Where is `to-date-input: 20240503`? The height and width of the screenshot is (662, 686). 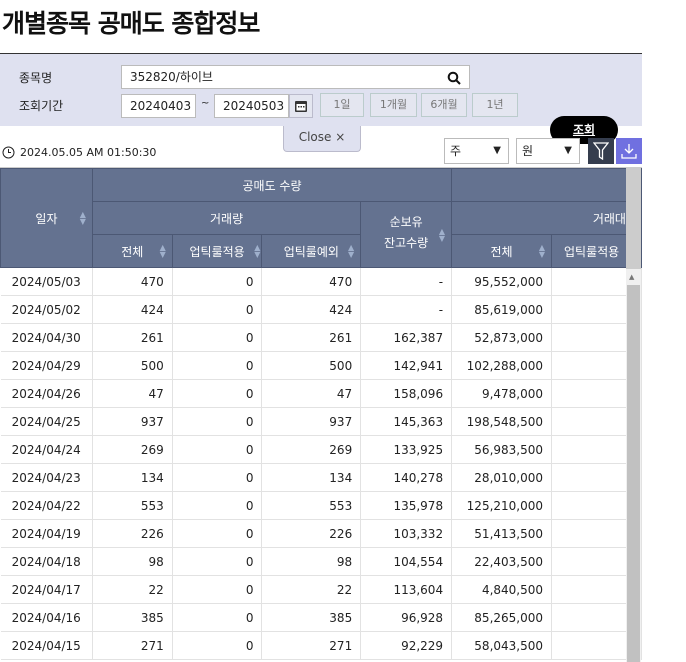 to-date-input: 20240503 is located at coordinates (251, 106).